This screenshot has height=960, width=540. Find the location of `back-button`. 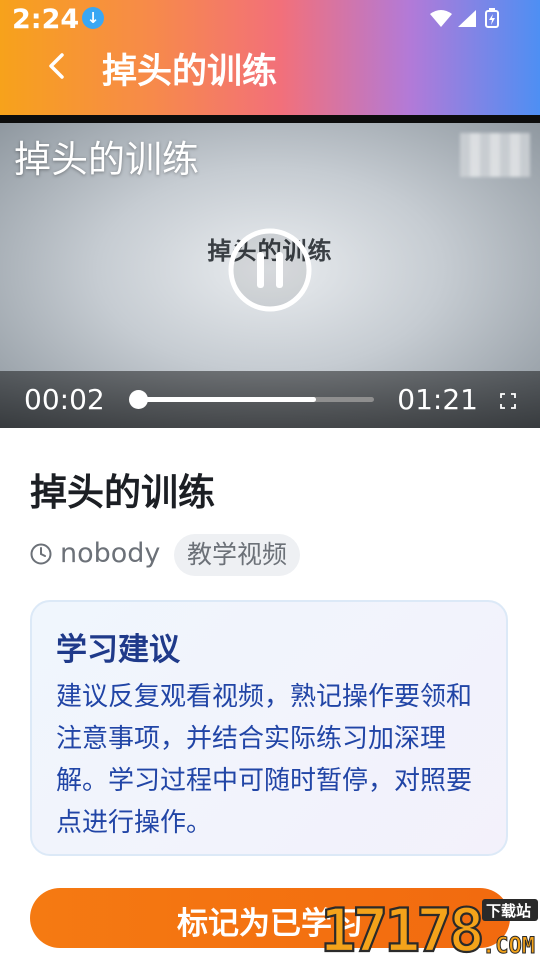

back-button is located at coordinates (58, 66).